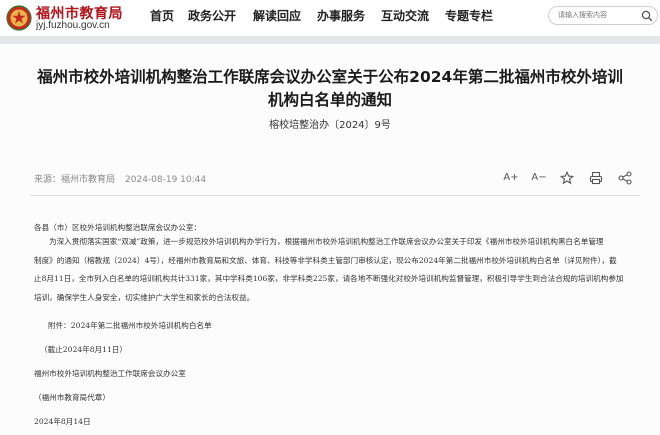 The width and height of the screenshot is (660, 435). Describe the element at coordinates (330, 77) in the screenshot. I see `article-title-line1: 福州市校外培训机构整治工作联席会议办公室关于公布2024年第二批福州市校外培训` at that location.